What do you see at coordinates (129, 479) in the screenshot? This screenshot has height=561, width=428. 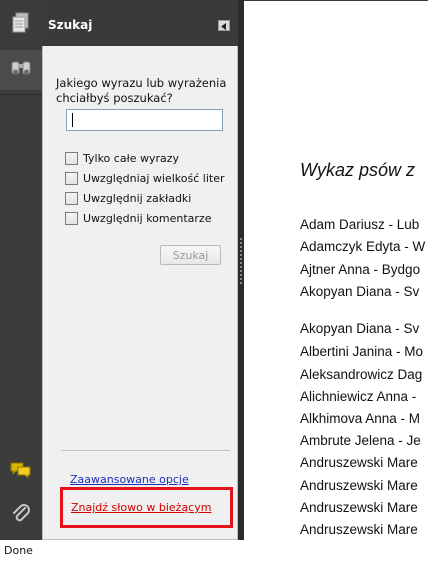 I see `advanced-options-link: Zaawansowane opcje` at bounding box center [129, 479].